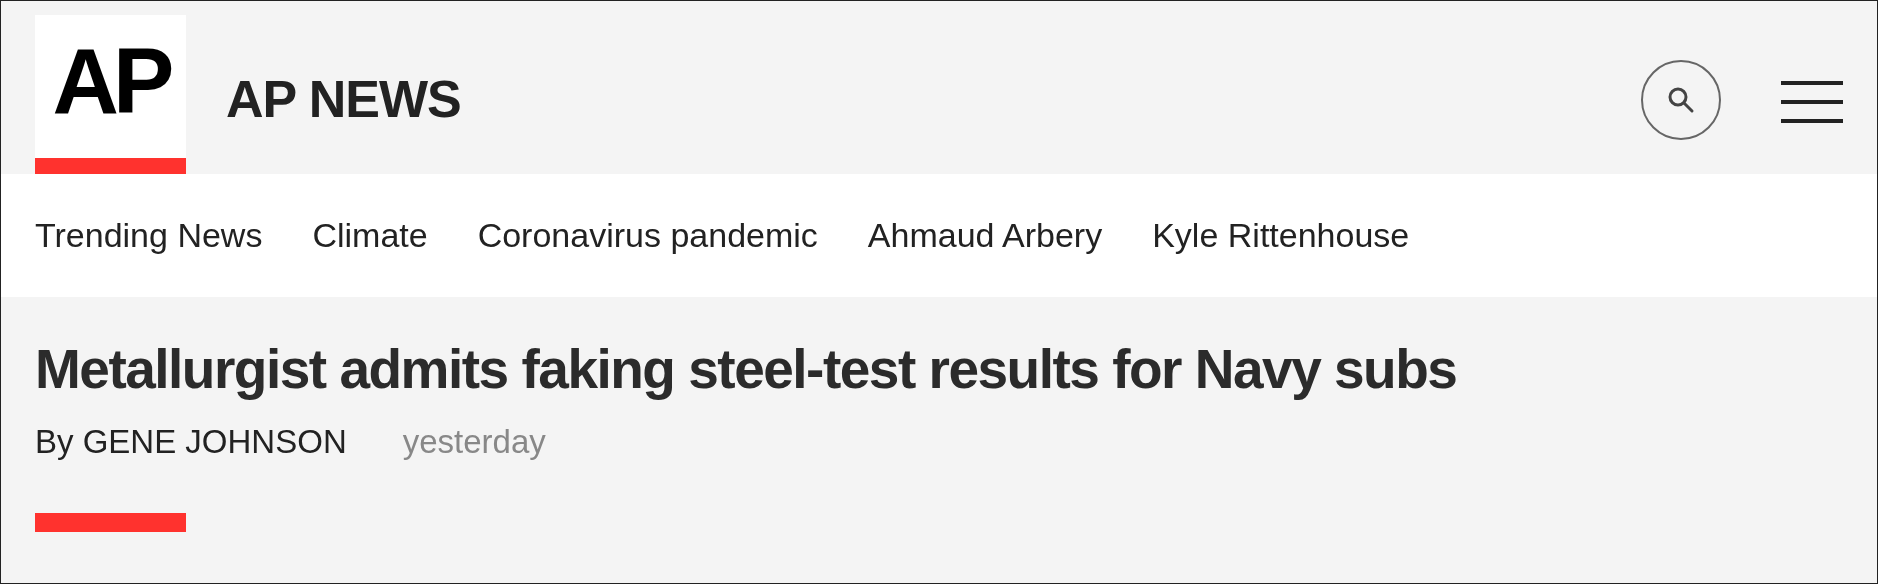 Image resolution: width=1878 pixels, height=584 pixels. I want to click on ap-logo: AP, so click(110, 86).